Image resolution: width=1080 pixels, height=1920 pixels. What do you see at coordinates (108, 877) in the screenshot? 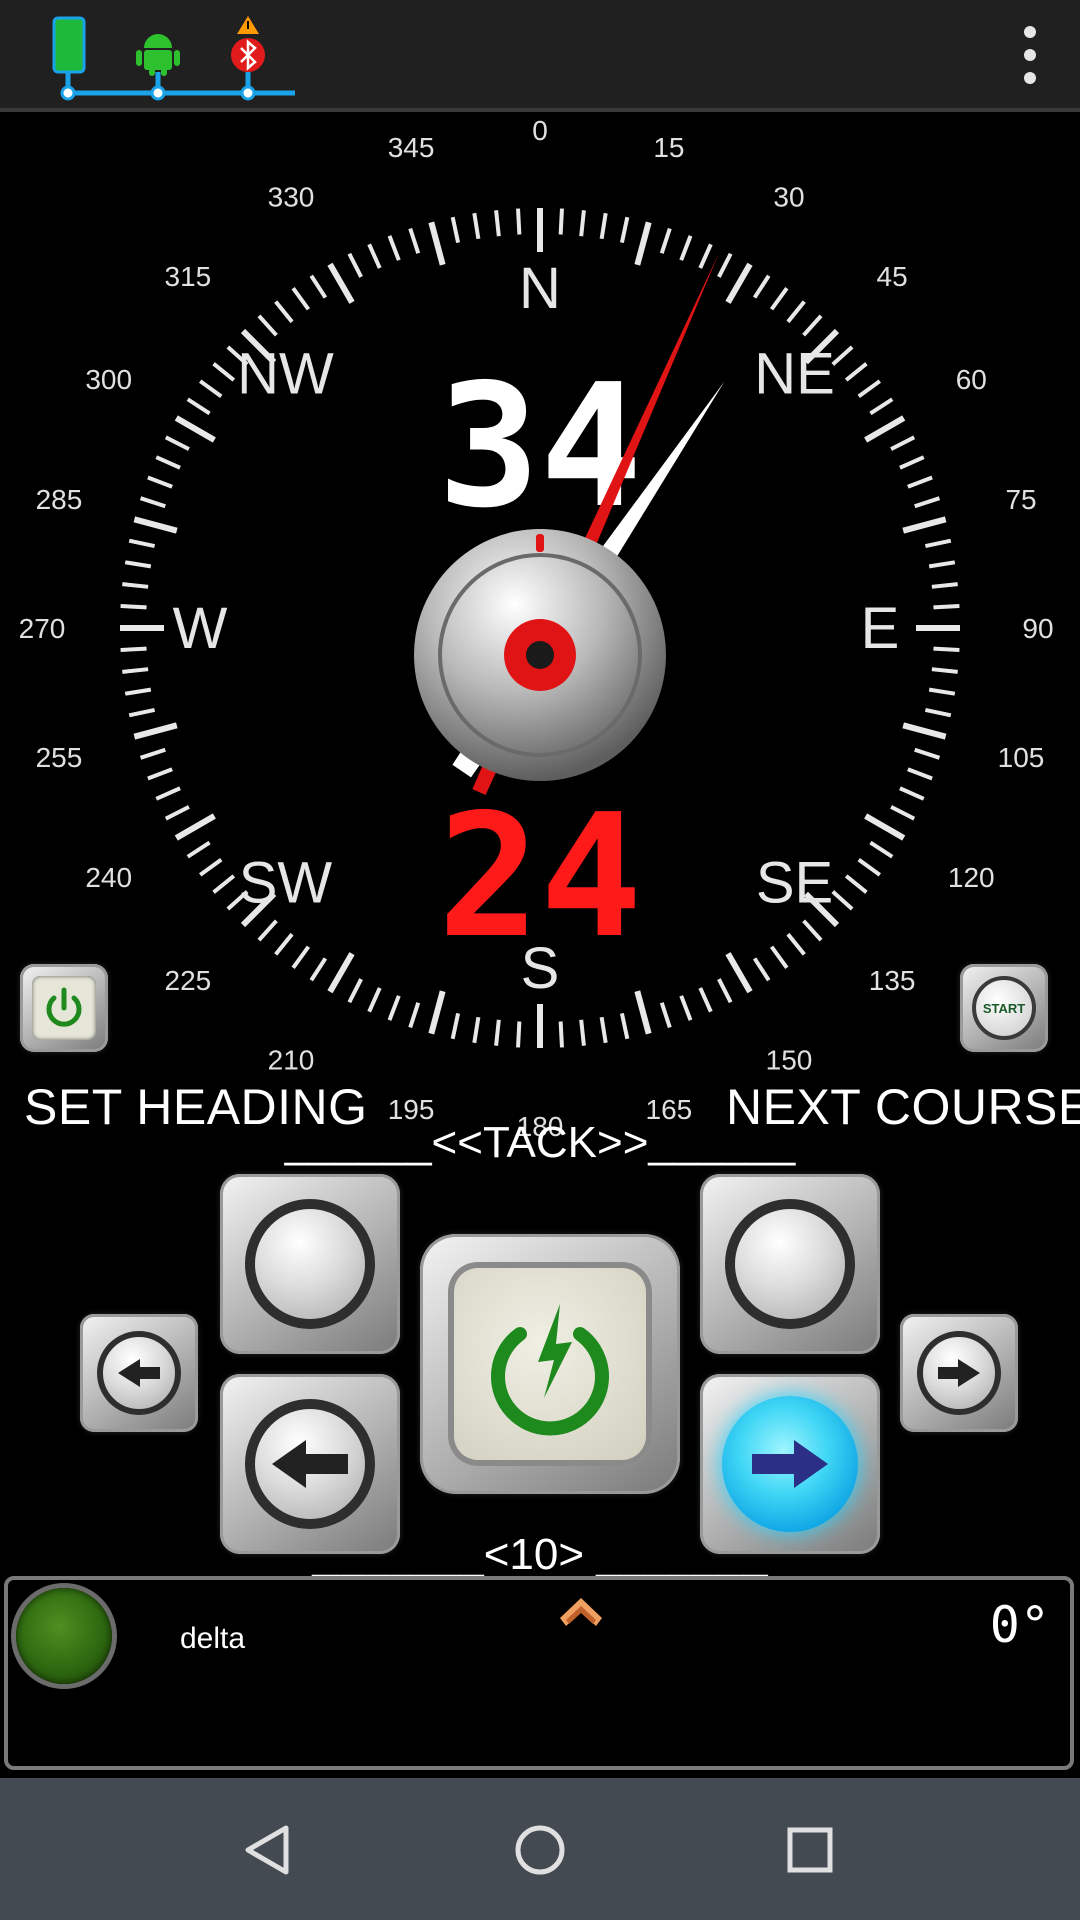
I see `compass-degree-label: 240` at bounding box center [108, 877].